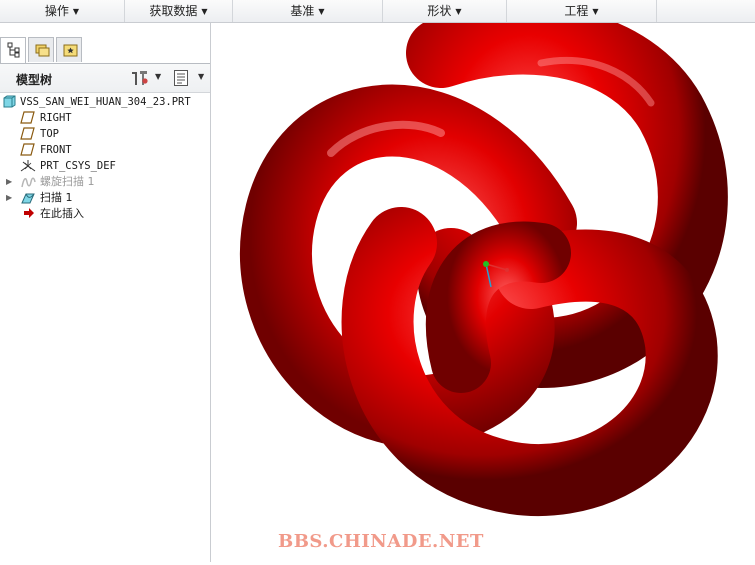  What do you see at coordinates (29, 213) in the screenshot?
I see `insert-here-arrow-icon` at bounding box center [29, 213].